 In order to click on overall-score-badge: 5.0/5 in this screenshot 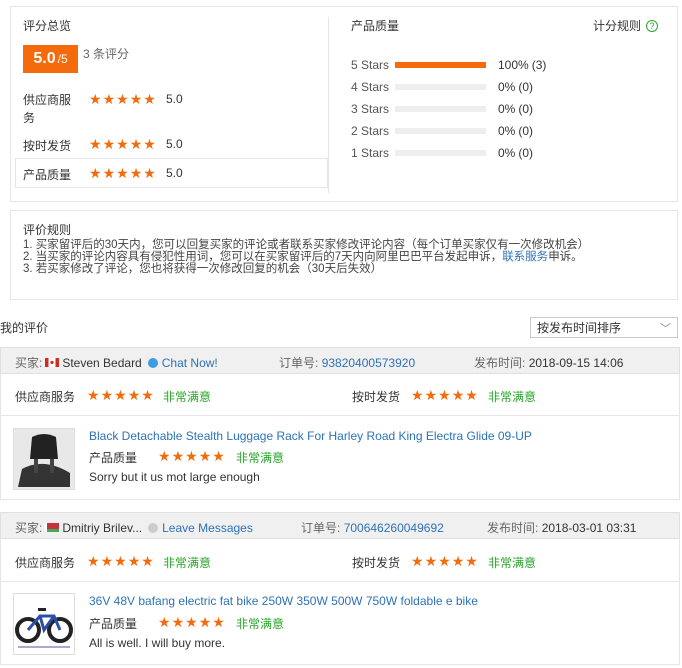, I will do `click(50, 59)`.